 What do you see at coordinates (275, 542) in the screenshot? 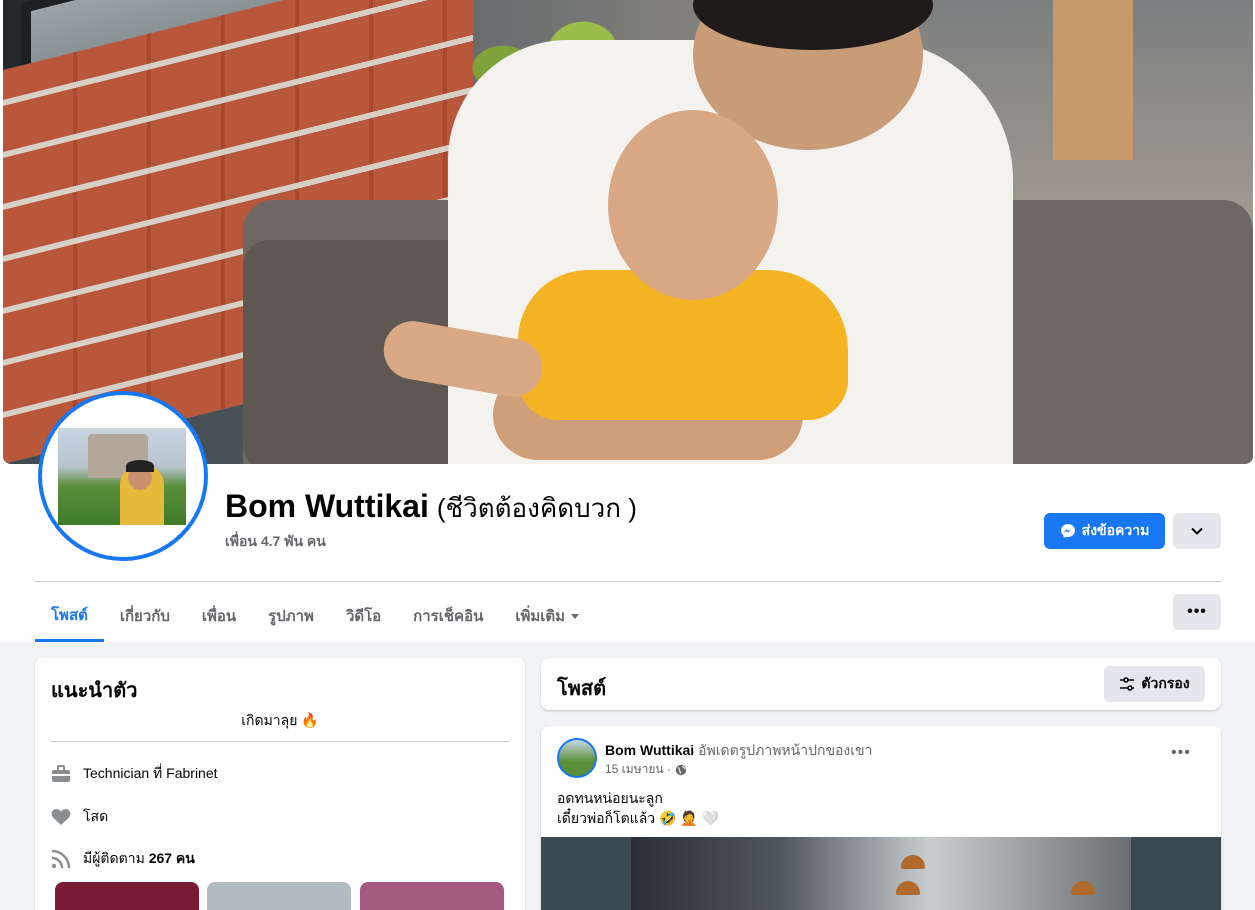
I see `friends-count: เพื่อน 4.7 พัน คน` at bounding box center [275, 542].